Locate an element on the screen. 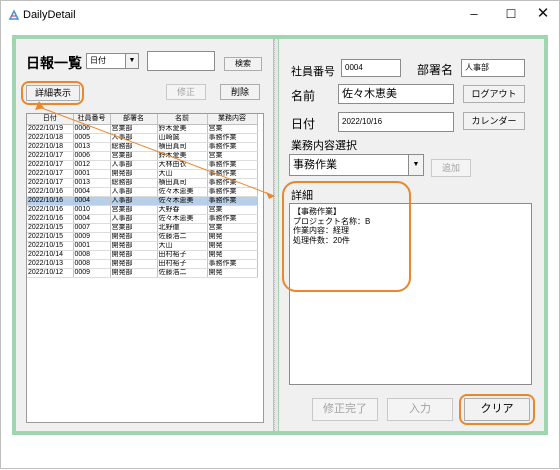 The image size is (560, 470). arrow-line-to-detail-area is located at coordinates (218, 174).